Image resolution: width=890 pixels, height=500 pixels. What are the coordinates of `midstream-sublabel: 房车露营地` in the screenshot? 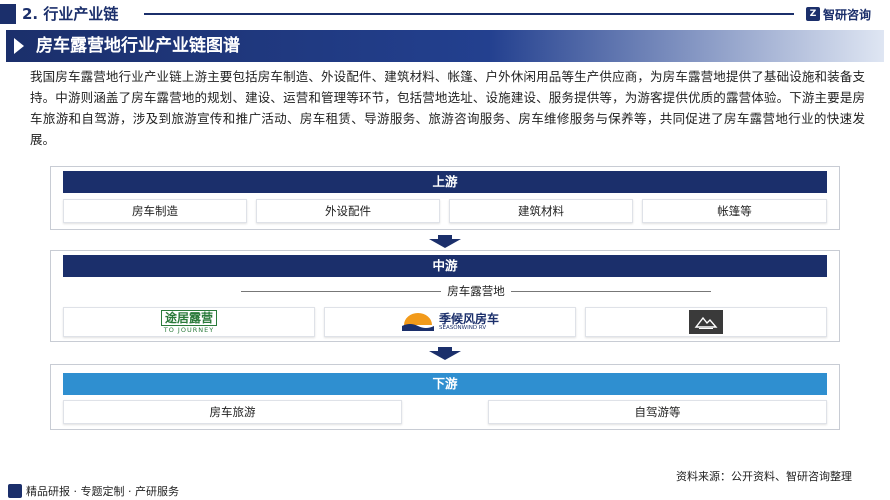 It's located at (476, 291).